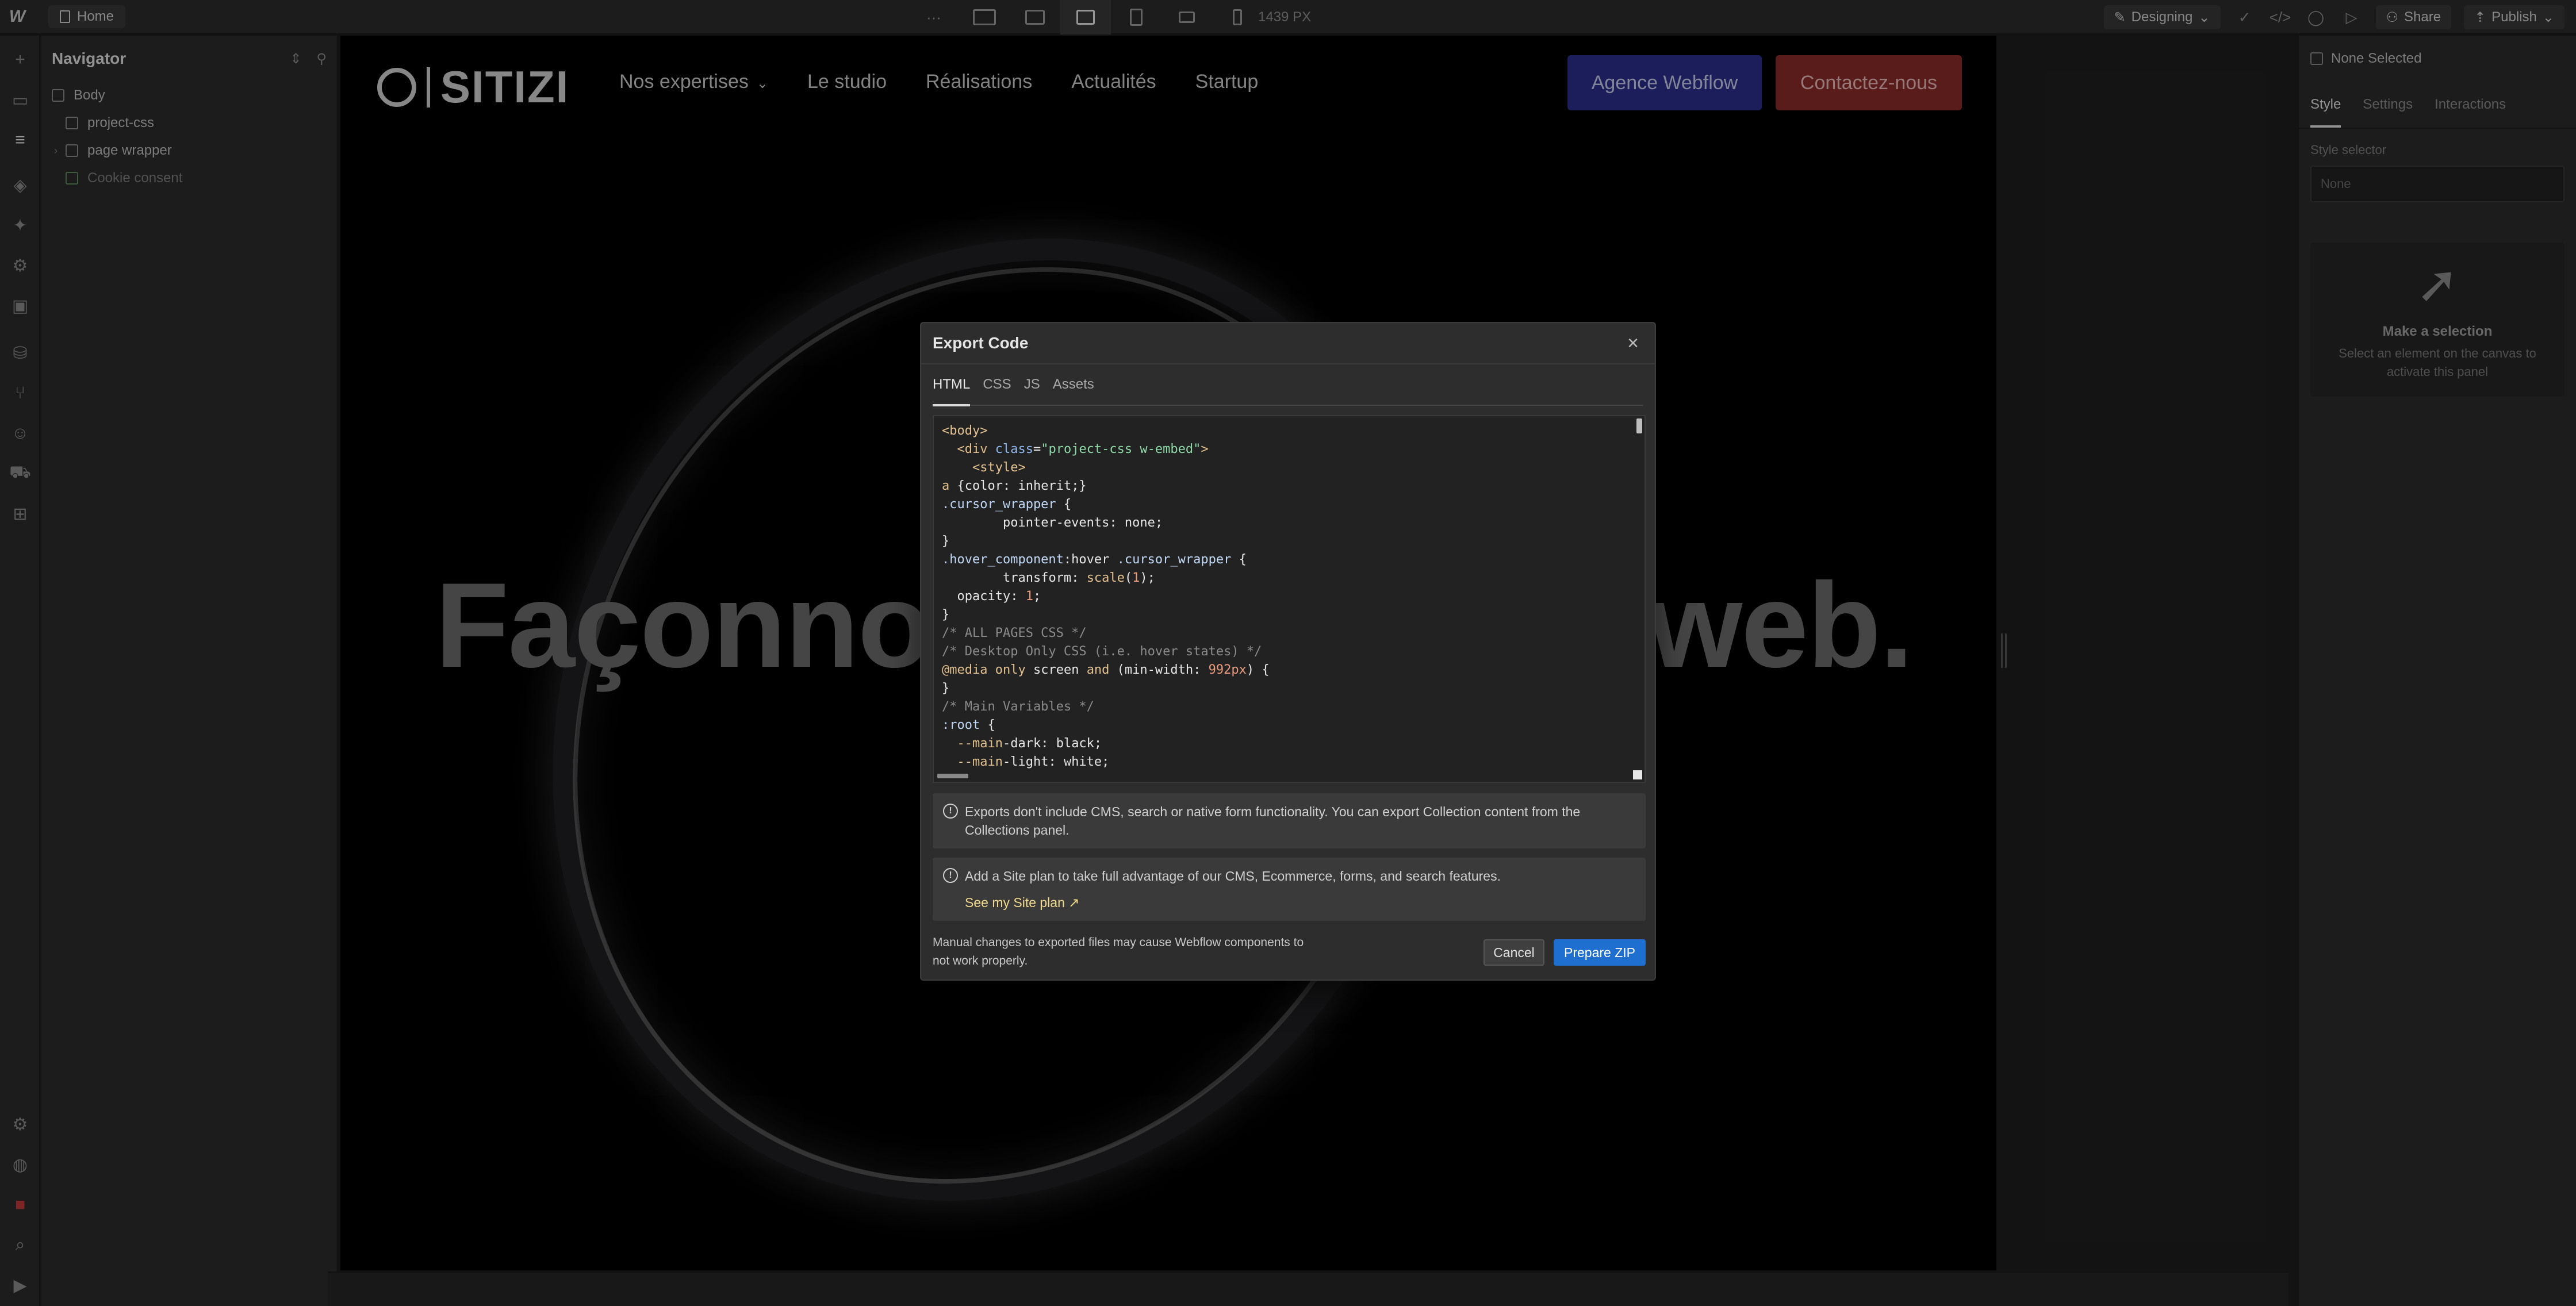 The image size is (2576, 1306). I want to click on cancel-button: Cancel, so click(1513, 953).